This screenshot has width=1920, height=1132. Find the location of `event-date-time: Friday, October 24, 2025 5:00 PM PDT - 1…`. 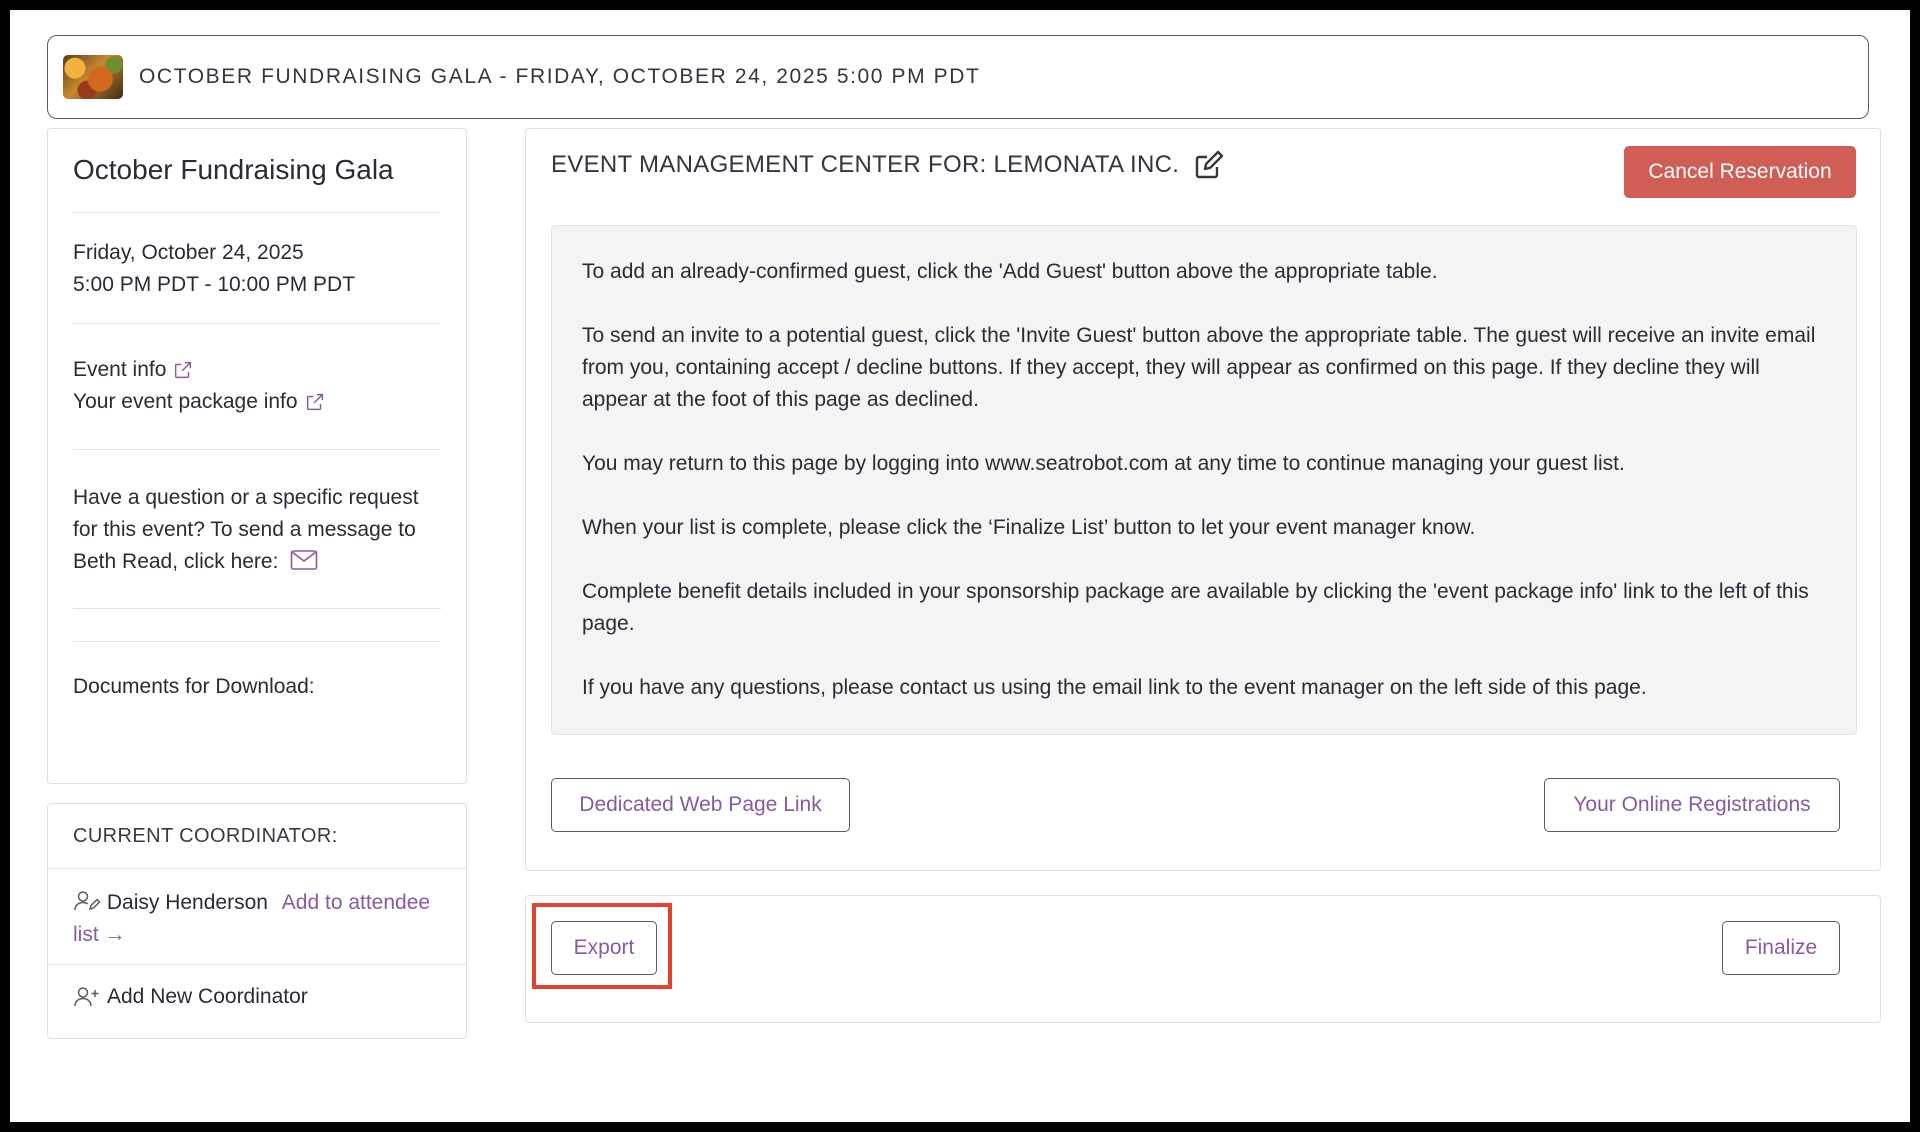

event-date-time: Friday, October 24, 2025 5:00 PM PDT - 1… is located at coordinates (257, 269).